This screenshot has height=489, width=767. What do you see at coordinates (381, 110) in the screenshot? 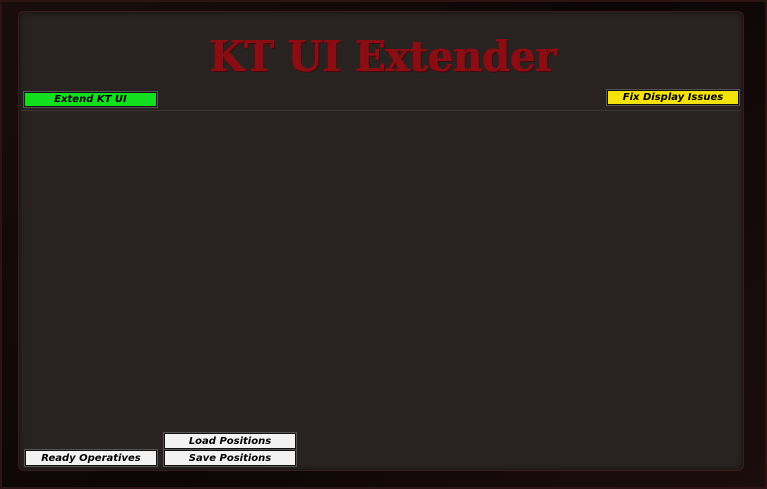
I see `header-divider` at bounding box center [381, 110].